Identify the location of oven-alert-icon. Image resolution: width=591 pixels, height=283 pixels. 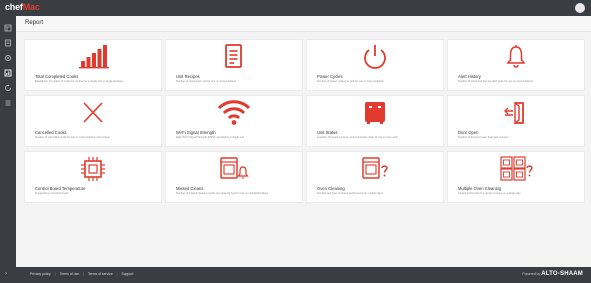
(234, 169).